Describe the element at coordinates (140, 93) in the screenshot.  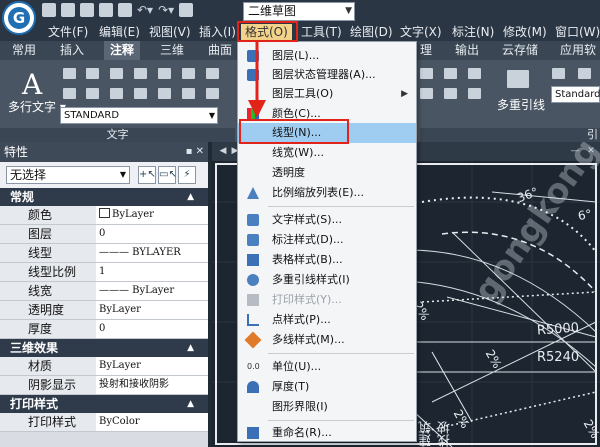
I see `text-case-icon` at that location.